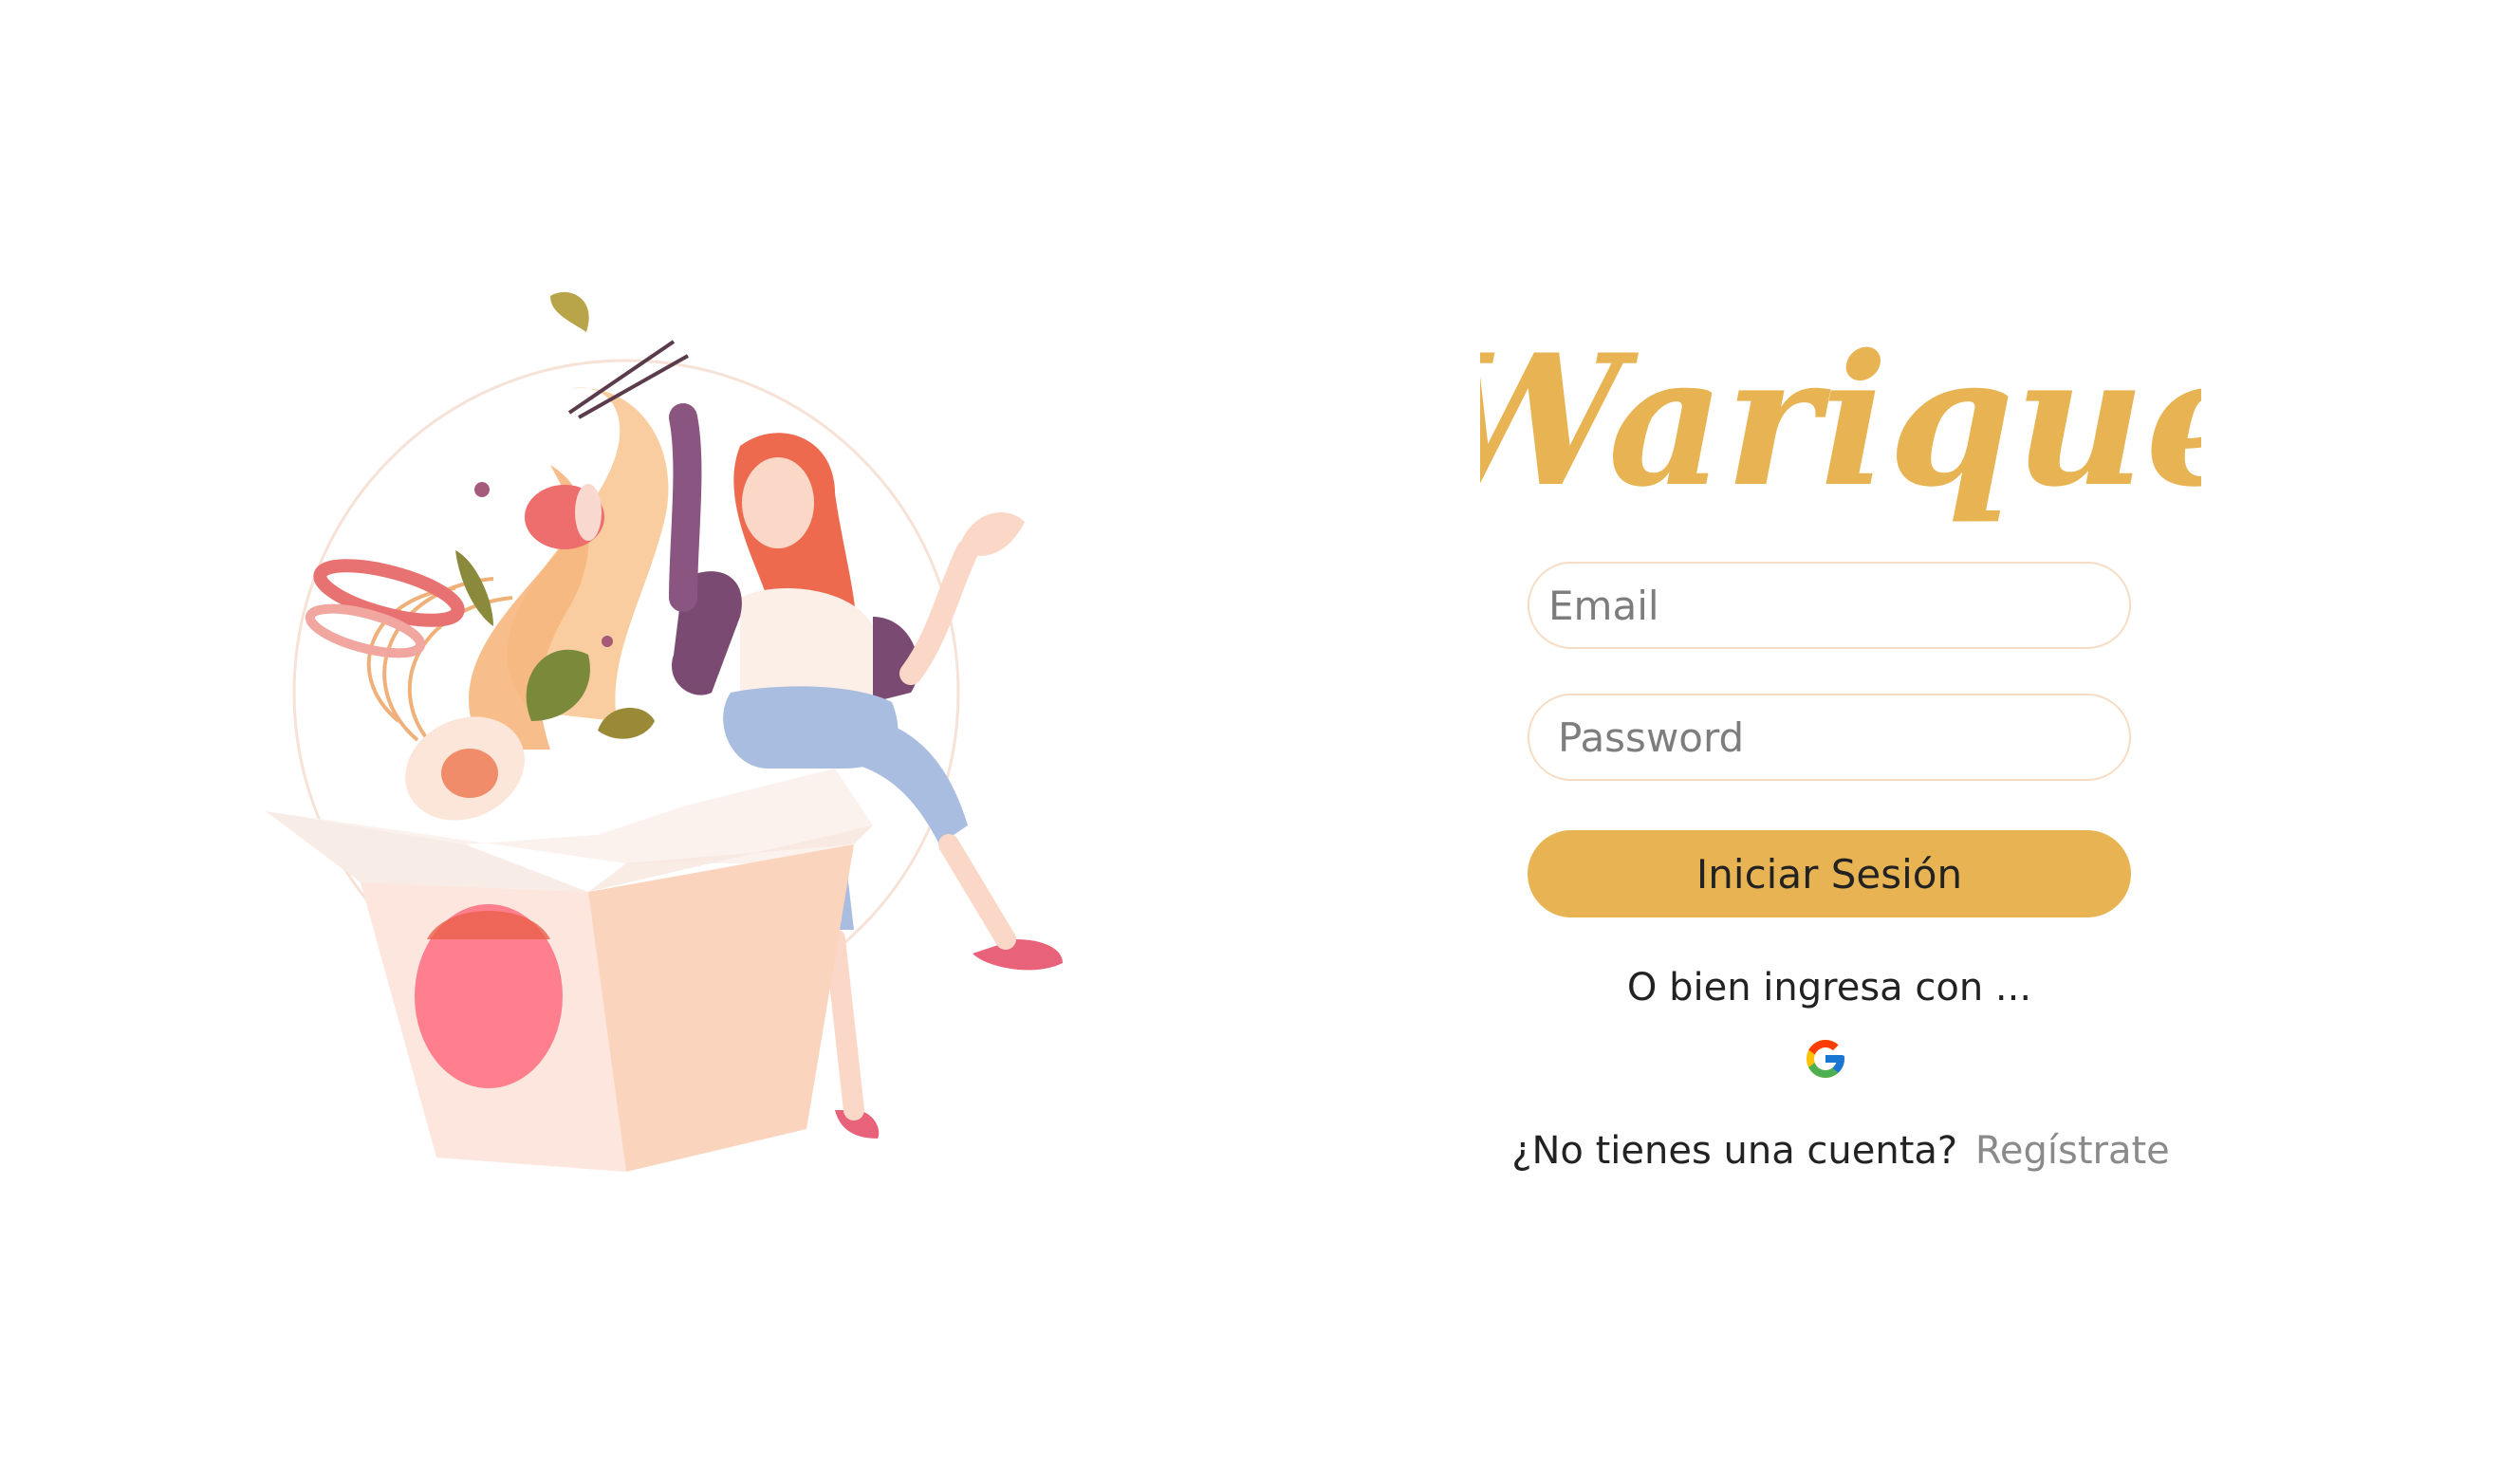  I want to click on brand-logo: Warique, so click(1840, 431).